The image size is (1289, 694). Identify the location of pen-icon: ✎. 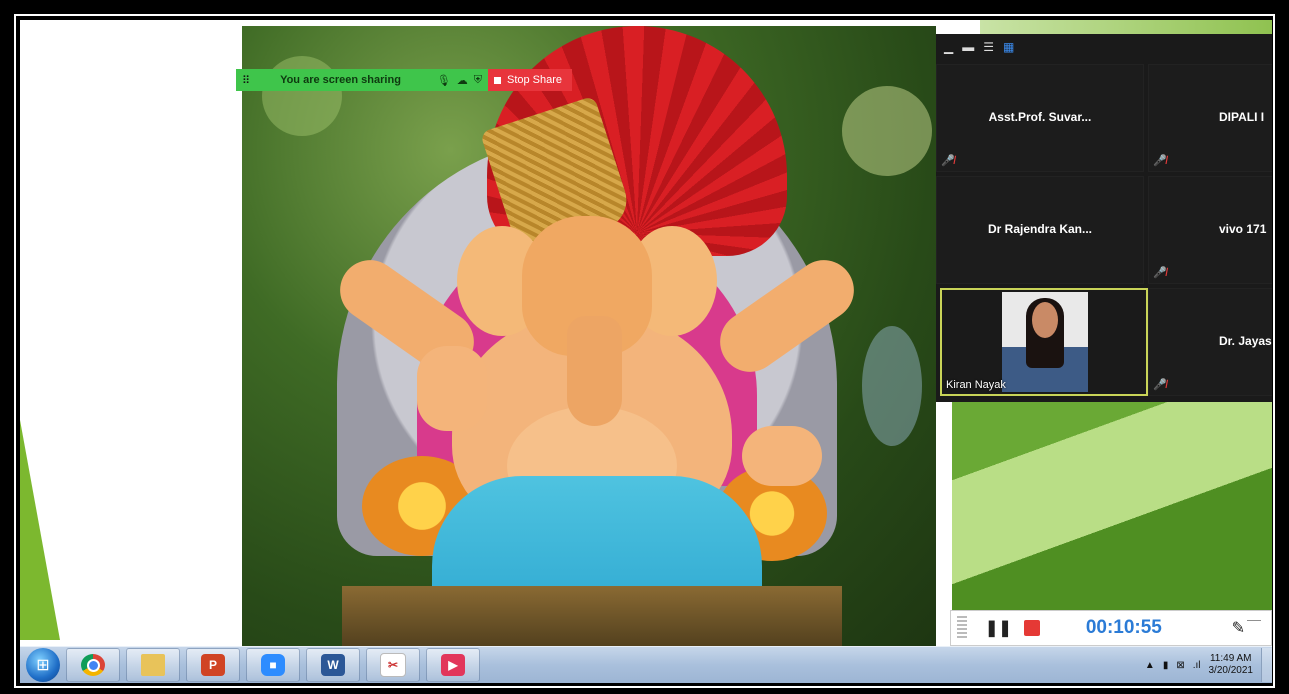
(1238, 628).